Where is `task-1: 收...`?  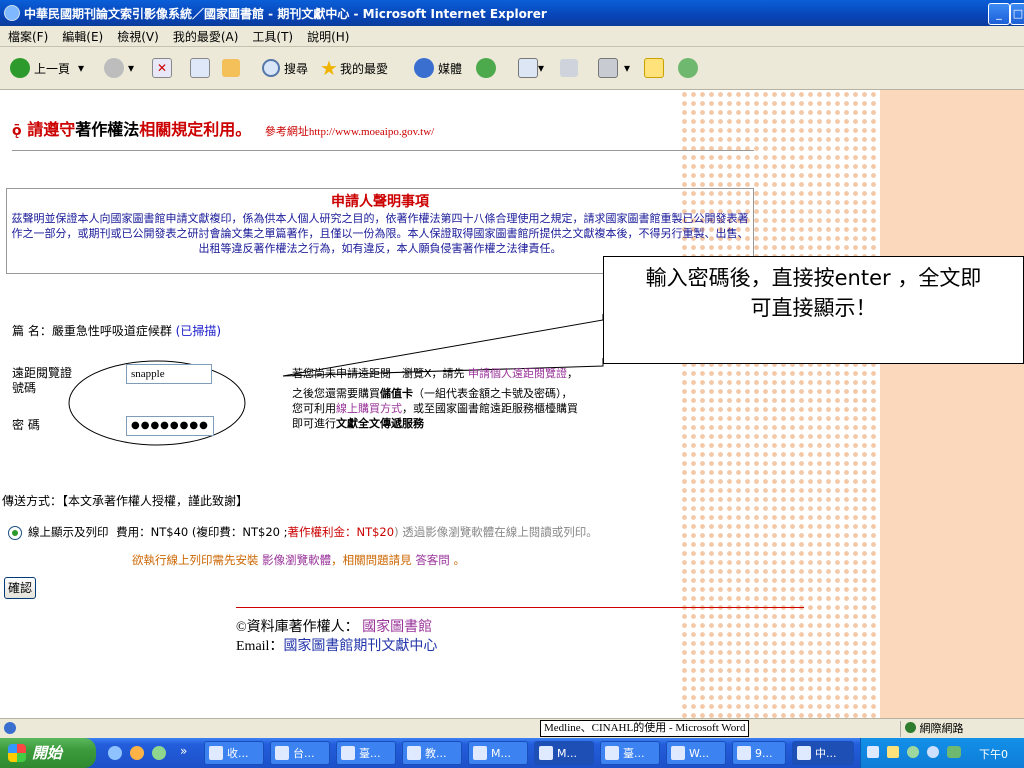 task-1: 收... is located at coordinates (234, 753).